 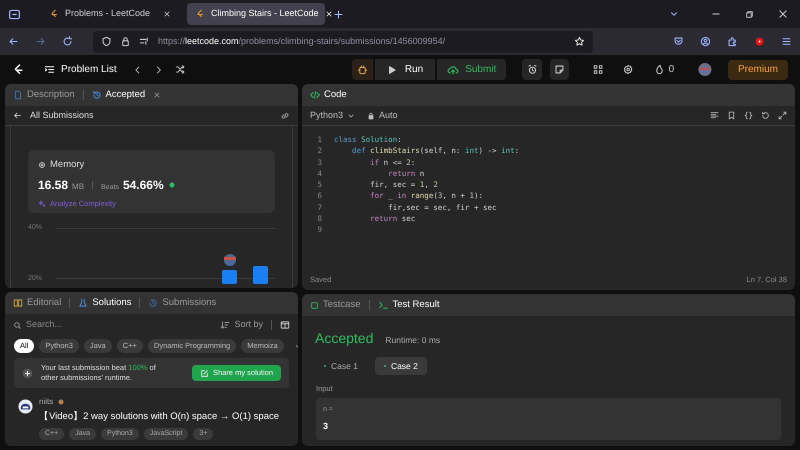 I want to click on case-tab: Case 2, so click(x=400, y=366).